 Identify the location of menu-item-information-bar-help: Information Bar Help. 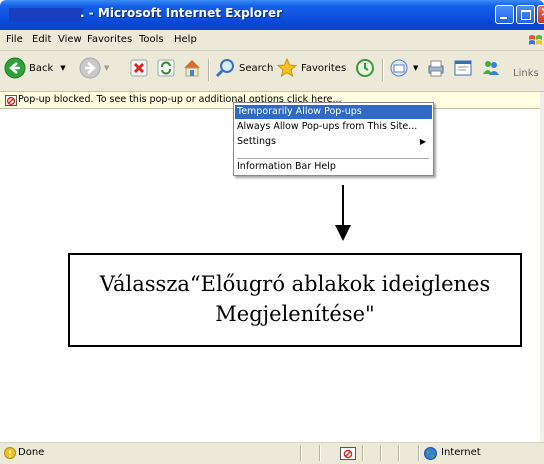
(333, 167).